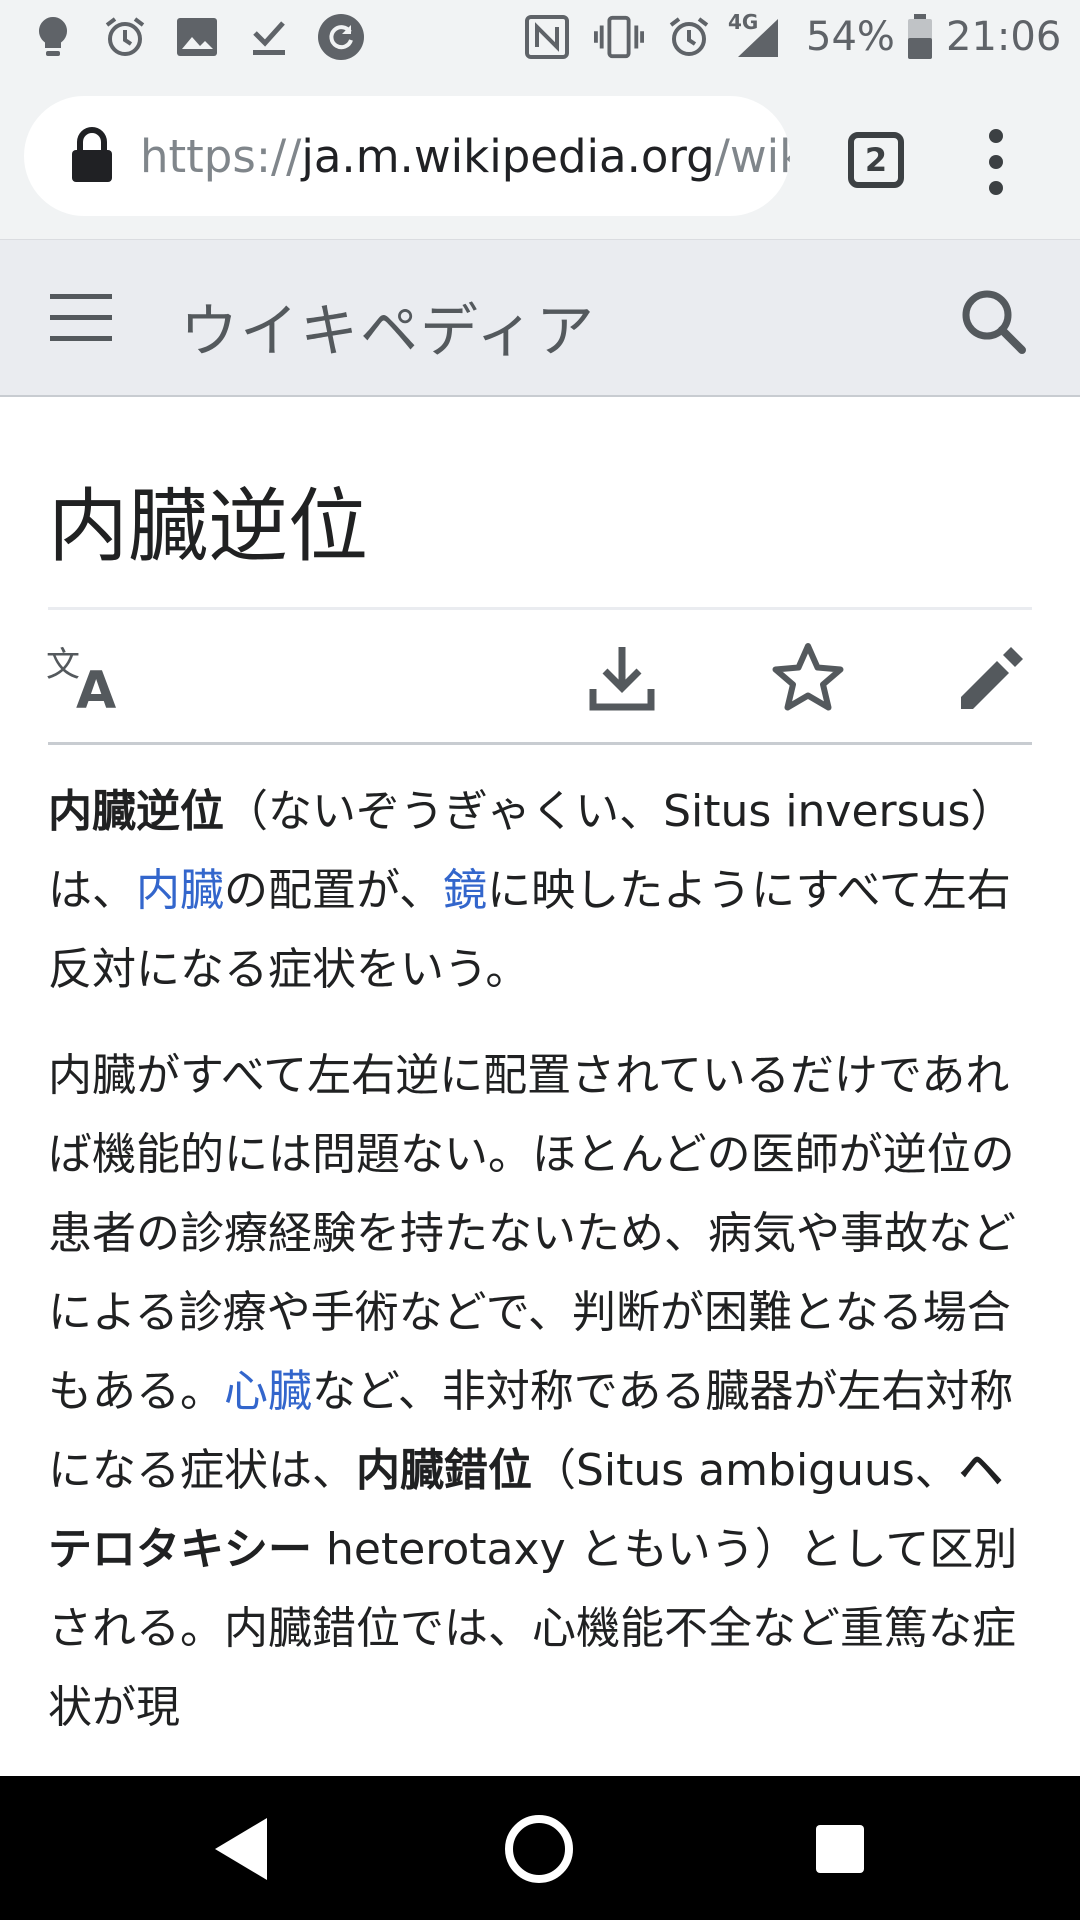 The height and width of the screenshot is (1920, 1080). Describe the element at coordinates (208, 526) in the screenshot. I see `page-title: 内臓逆位` at that location.